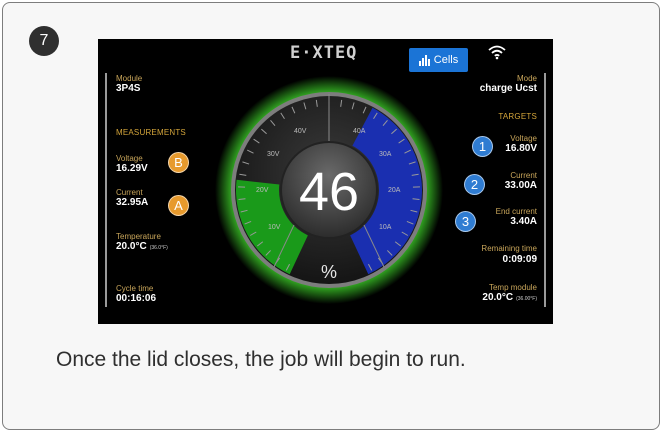  Describe the element at coordinates (132, 168) in the screenshot. I see `voltage-value: 16.29V` at that location.